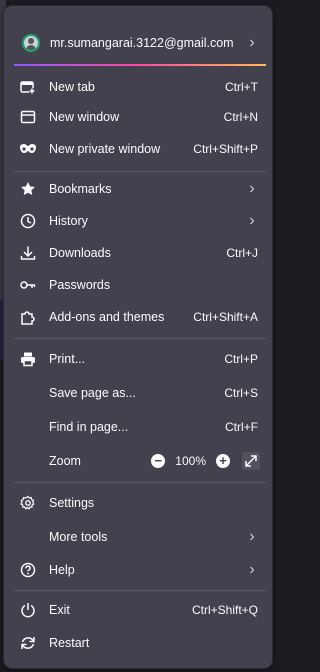 This screenshot has width=320, height=672. Describe the element at coordinates (28, 570) in the screenshot. I see `help-icon` at that location.